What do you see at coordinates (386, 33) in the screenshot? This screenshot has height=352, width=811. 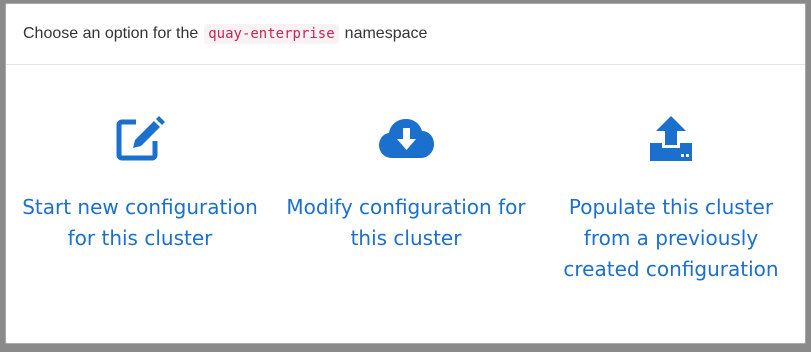 I see `header-suffix: namespace` at bounding box center [386, 33].